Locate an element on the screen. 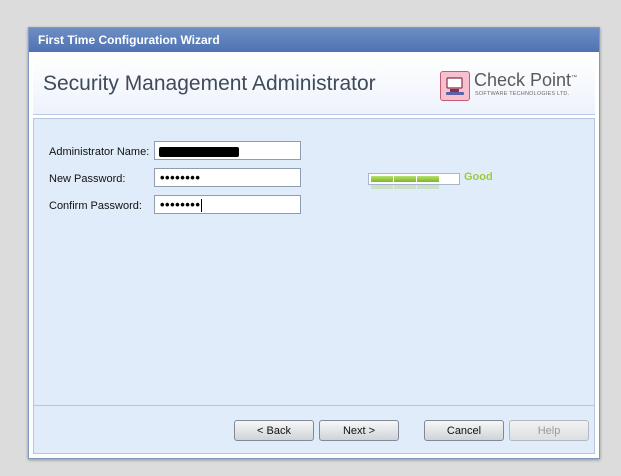  back-button: < Back is located at coordinates (274, 430).